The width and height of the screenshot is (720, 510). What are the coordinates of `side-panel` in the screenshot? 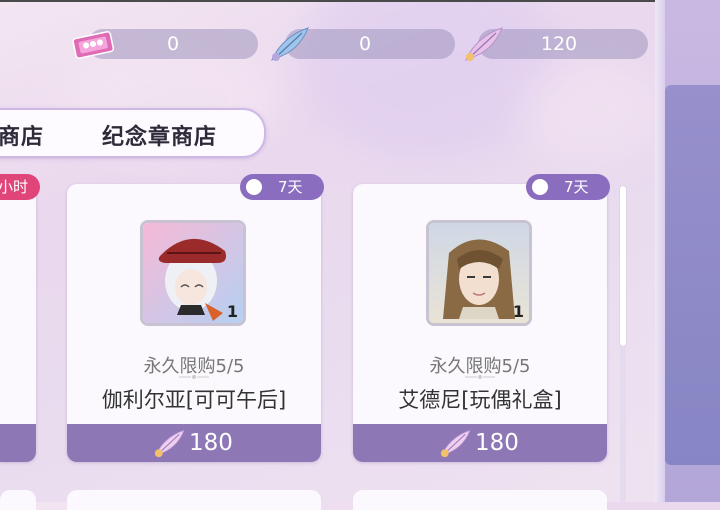 It's located at (687, 251).